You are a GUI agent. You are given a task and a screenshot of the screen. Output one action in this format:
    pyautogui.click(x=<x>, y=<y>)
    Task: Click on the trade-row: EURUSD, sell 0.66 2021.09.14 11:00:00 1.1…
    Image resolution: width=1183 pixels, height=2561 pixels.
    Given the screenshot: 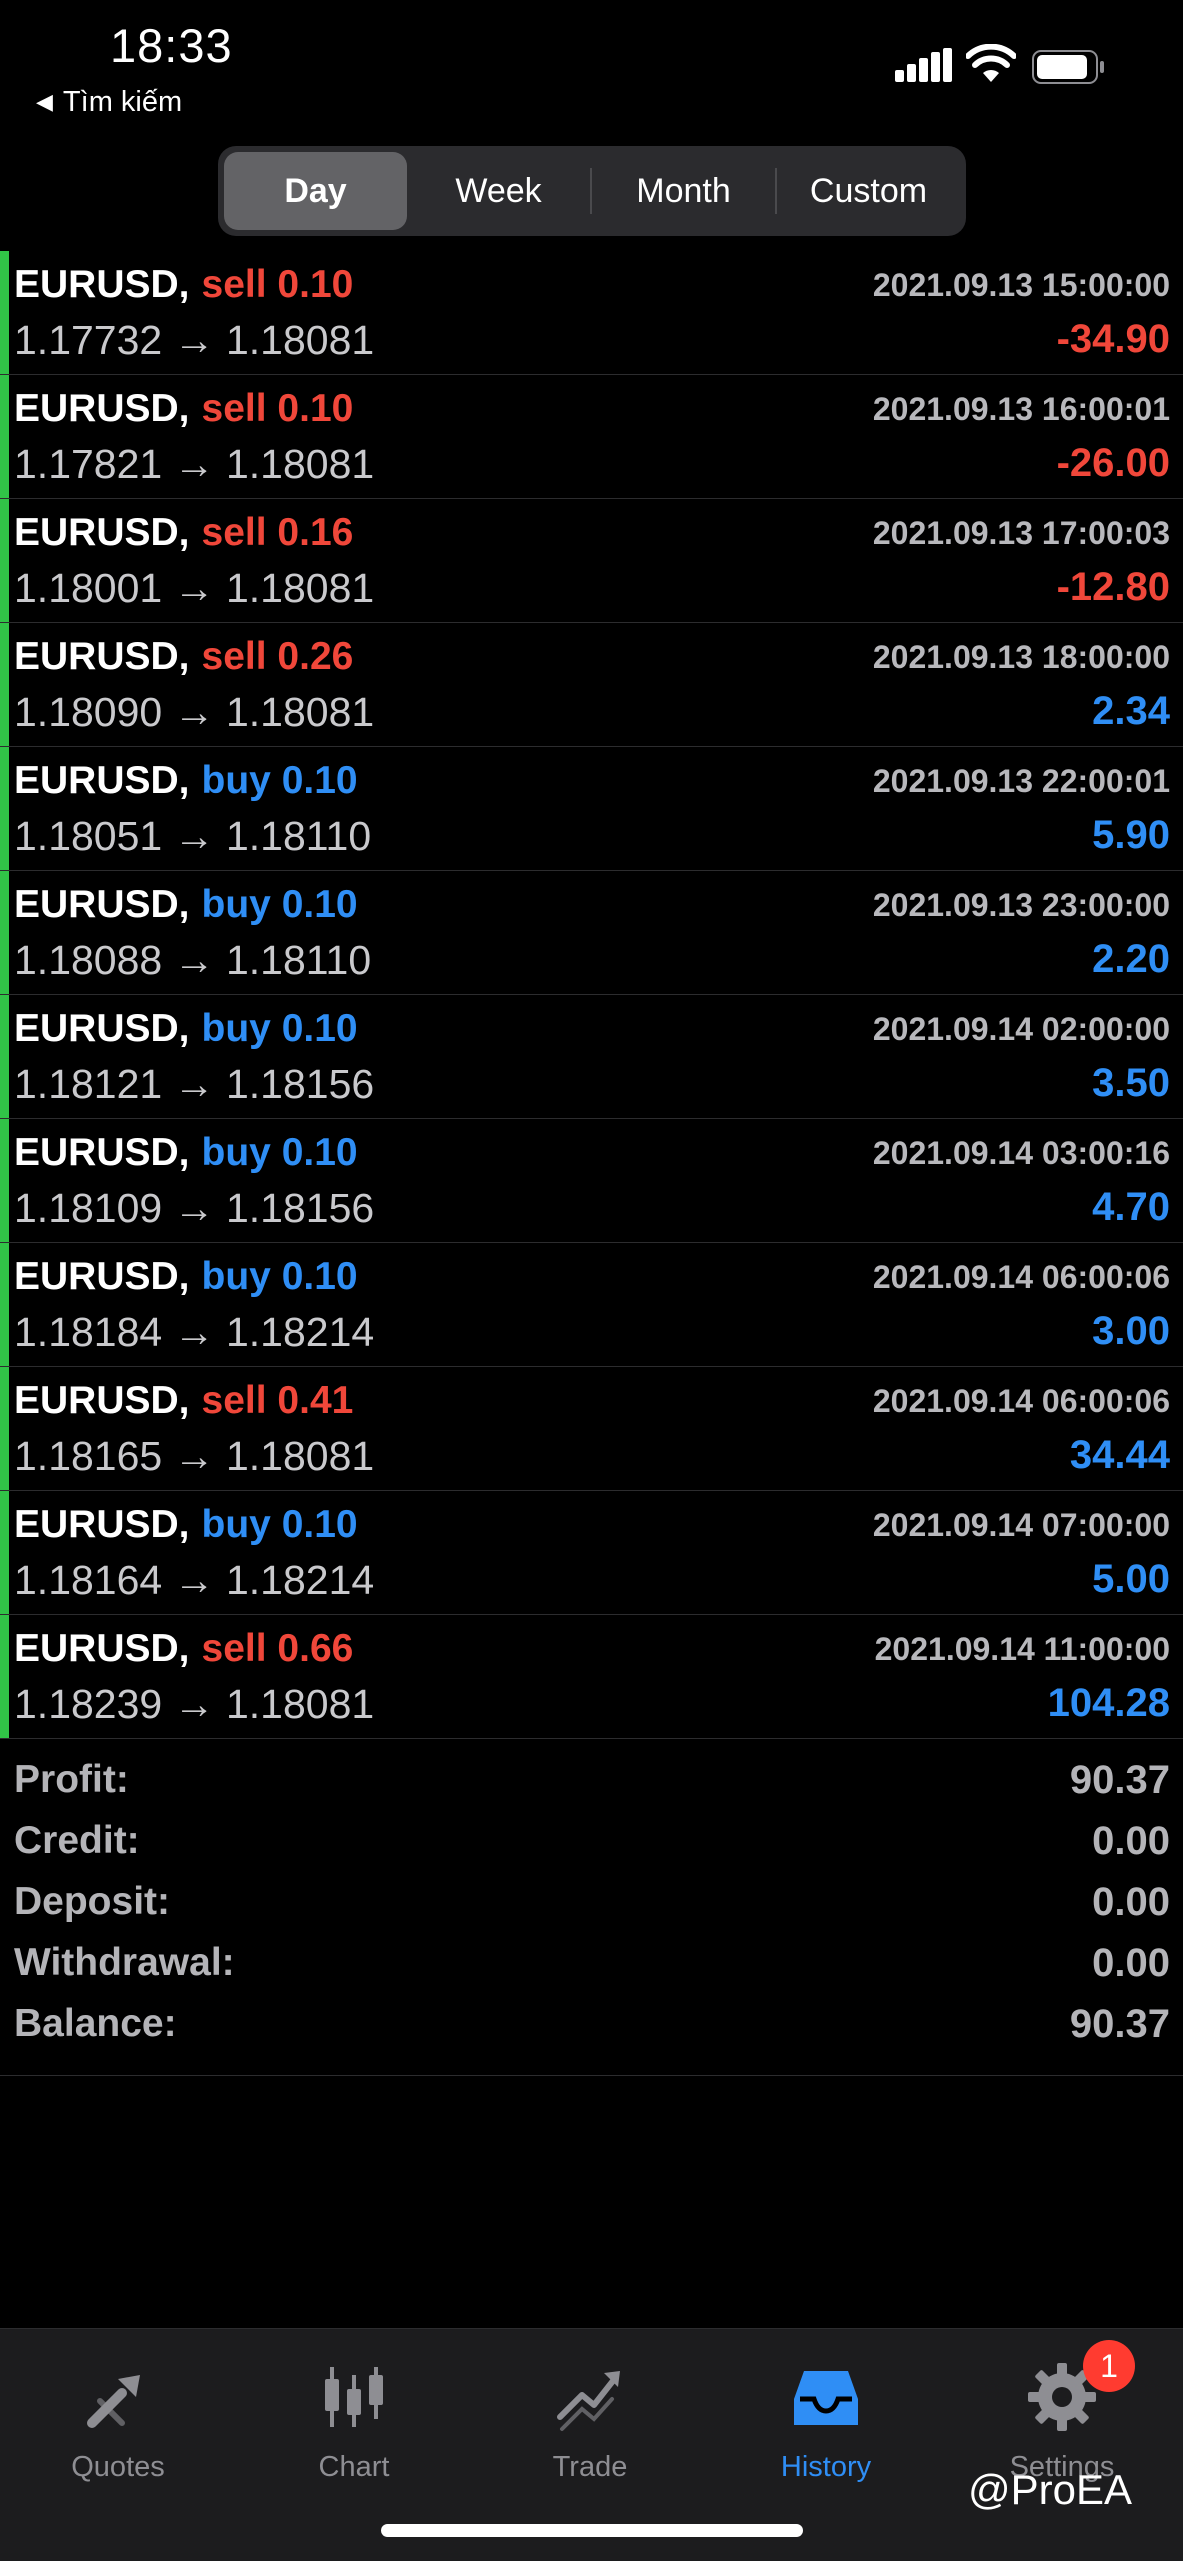 What is the action you would take?
    pyautogui.click(x=591, y=1677)
    